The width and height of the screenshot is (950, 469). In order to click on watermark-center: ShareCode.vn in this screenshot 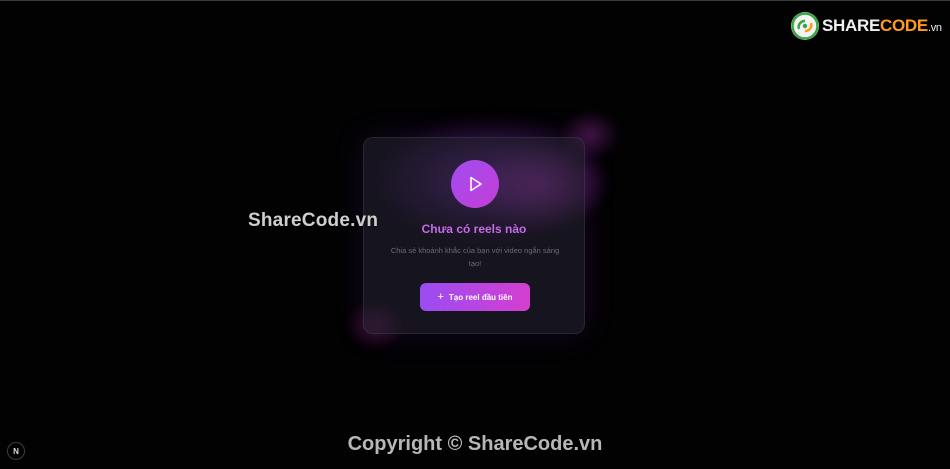, I will do `click(313, 220)`.